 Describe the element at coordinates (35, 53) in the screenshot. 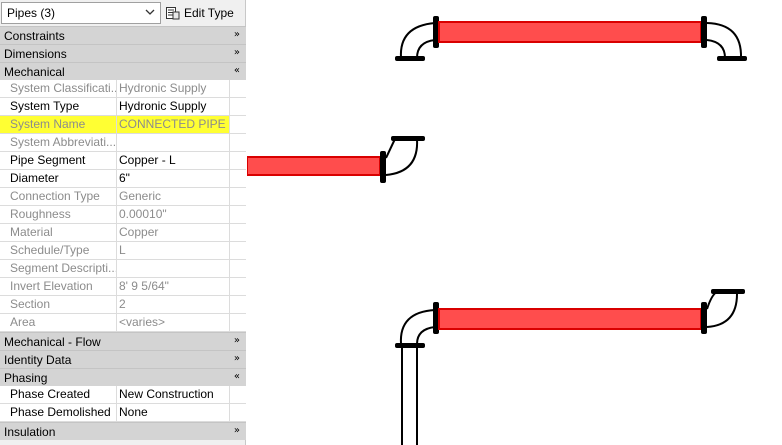

I see `group-label: Dimensions` at that location.